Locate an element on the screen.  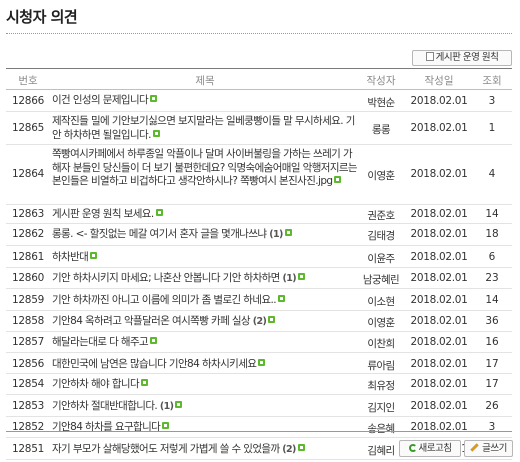
post-subject-text: 기안84 옥하려고 악플달러온 여시쪽빵 카페 실상 is located at coordinates (151, 321).